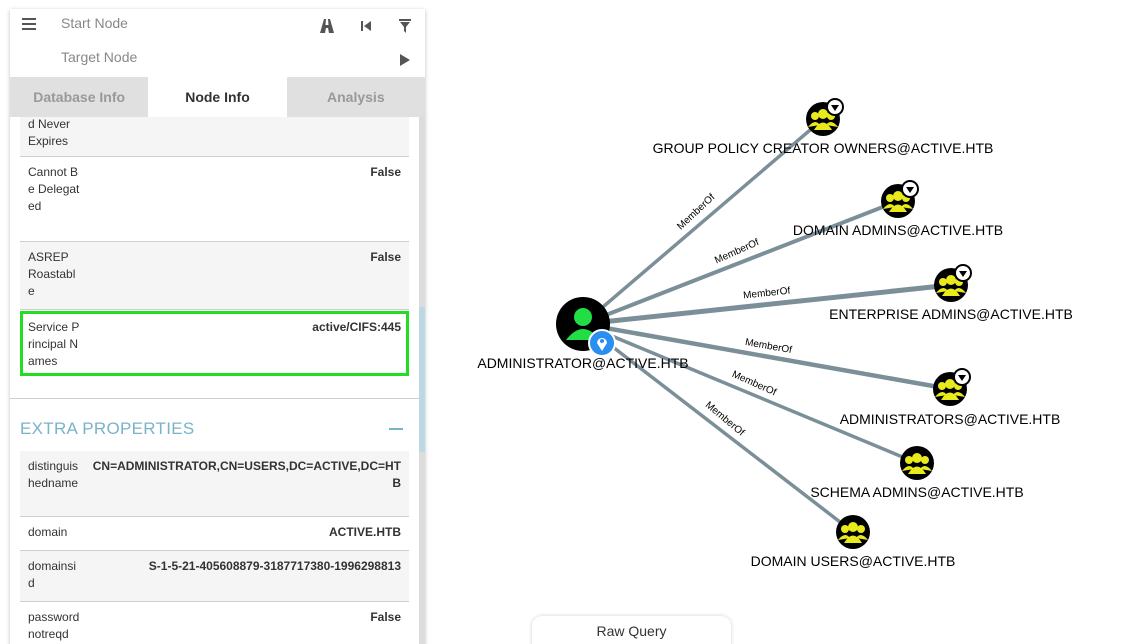  I want to click on property-key: Service Principal Names, so click(54, 344).